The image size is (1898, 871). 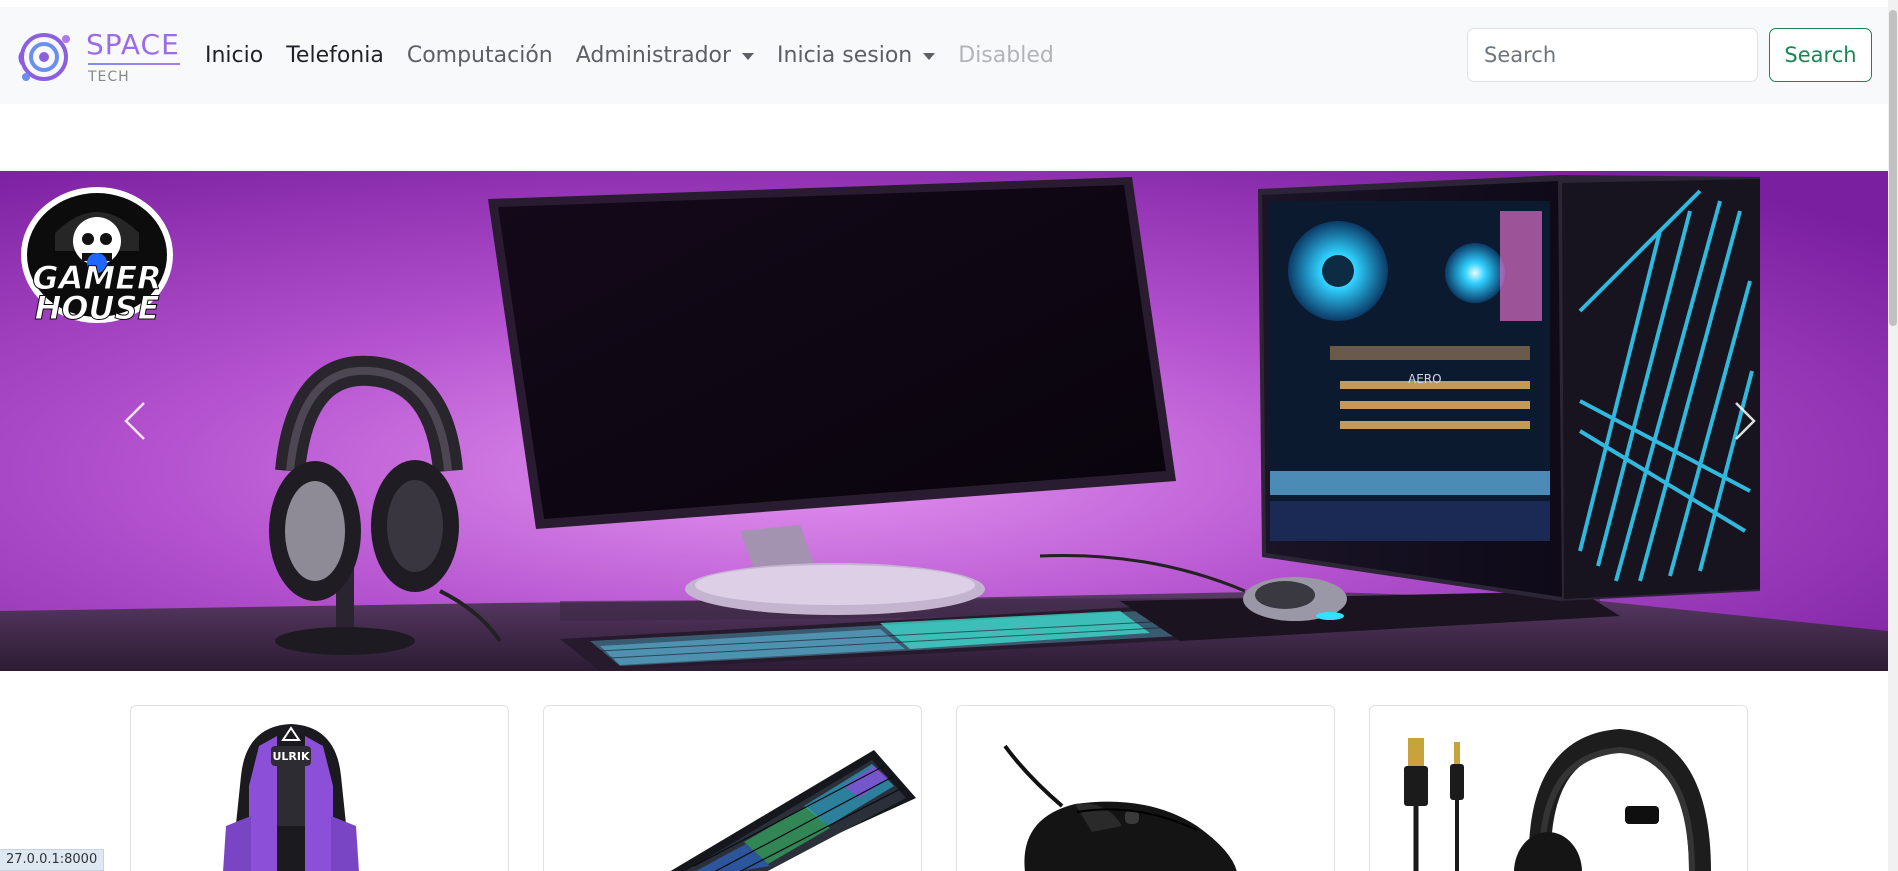 I want to click on brand-name-top: SPACE, so click(x=133, y=44).